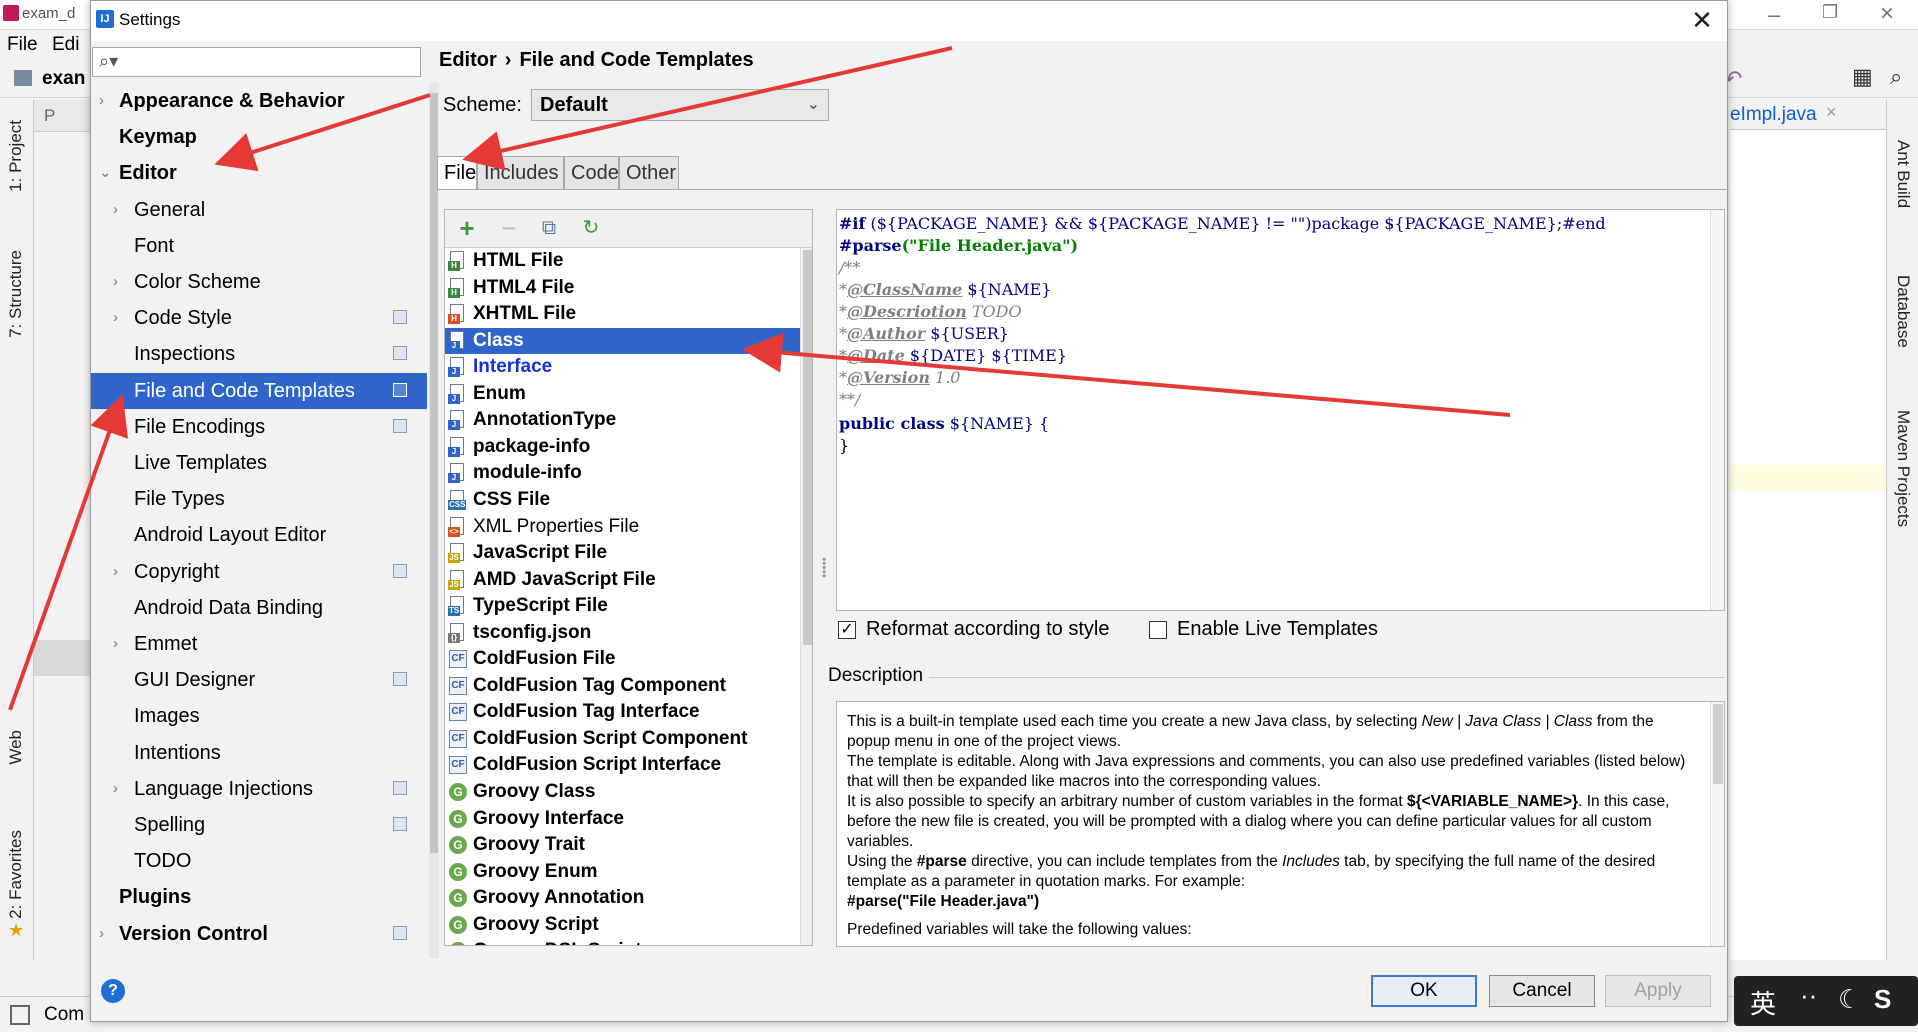 This screenshot has height=1032, width=1918. What do you see at coordinates (622, 659) in the screenshot?
I see `template-item: CF ColdFusion File` at bounding box center [622, 659].